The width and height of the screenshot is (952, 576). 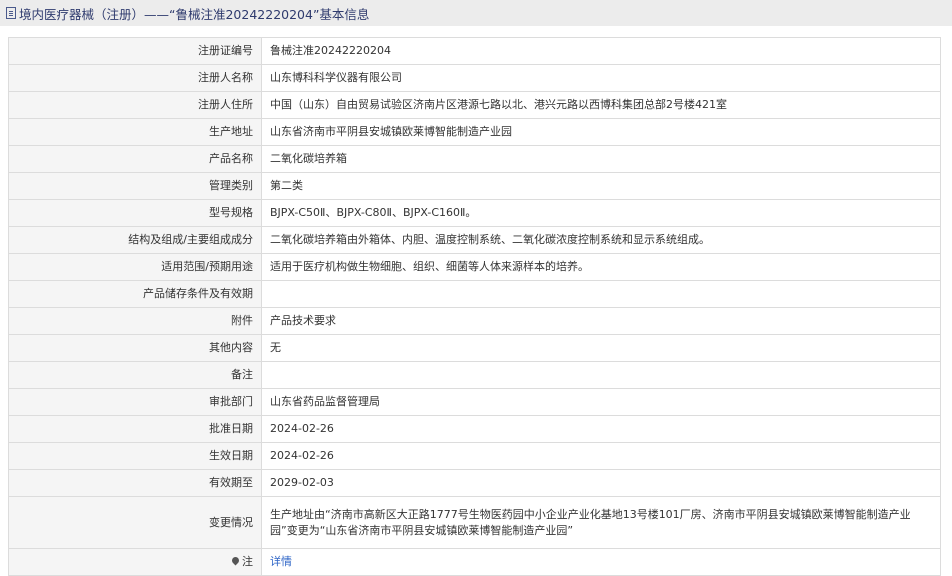 I want to click on table-row: 生产地址 山东省济南市平阴县安城镇欧莱博智能制造产业园, so click(x=474, y=132).